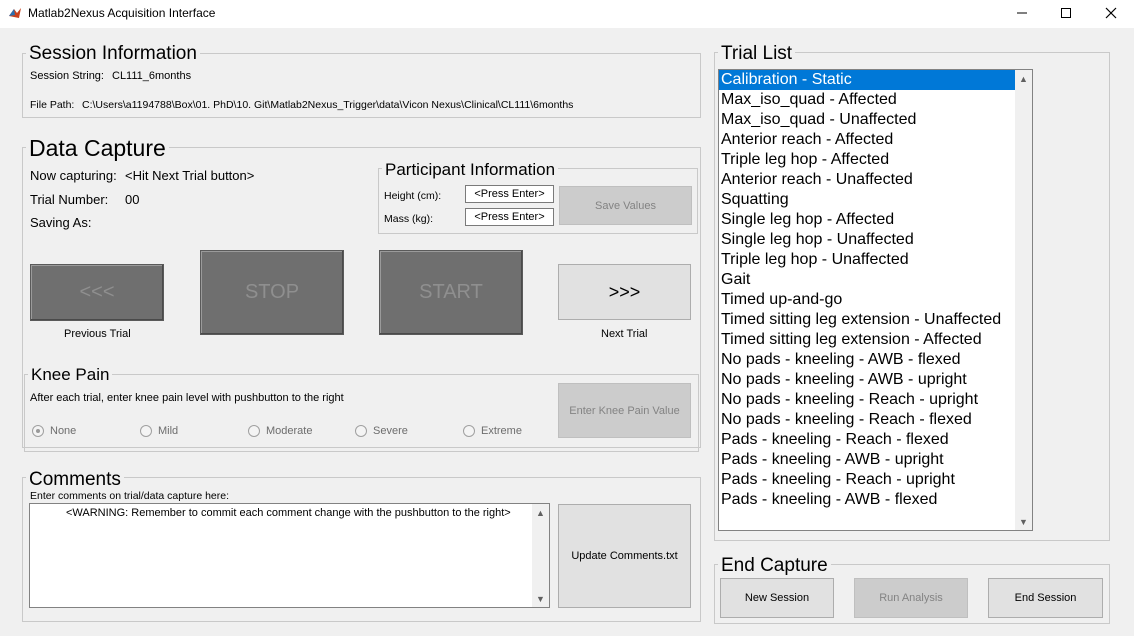 Image resolution: width=1134 pixels, height=636 pixels. I want to click on participant-information-title: Participant Information, so click(470, 169).